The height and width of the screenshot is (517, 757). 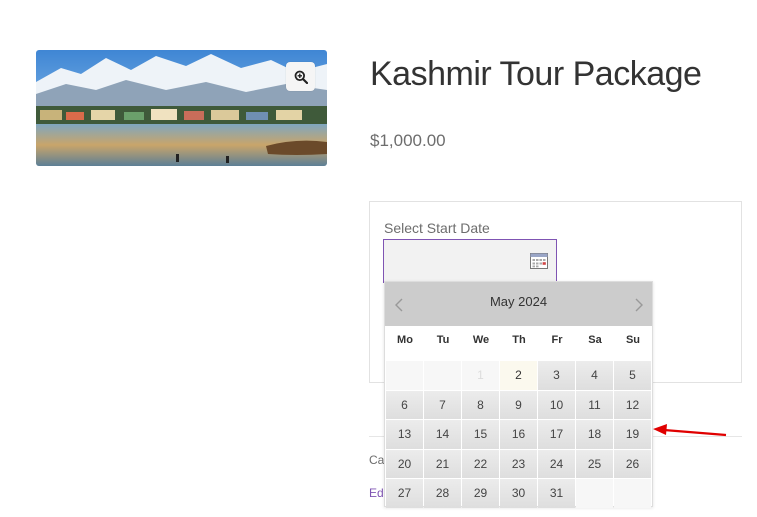 I want to click on datepicker-month-title: May 2024, so click(x=518, y=301).